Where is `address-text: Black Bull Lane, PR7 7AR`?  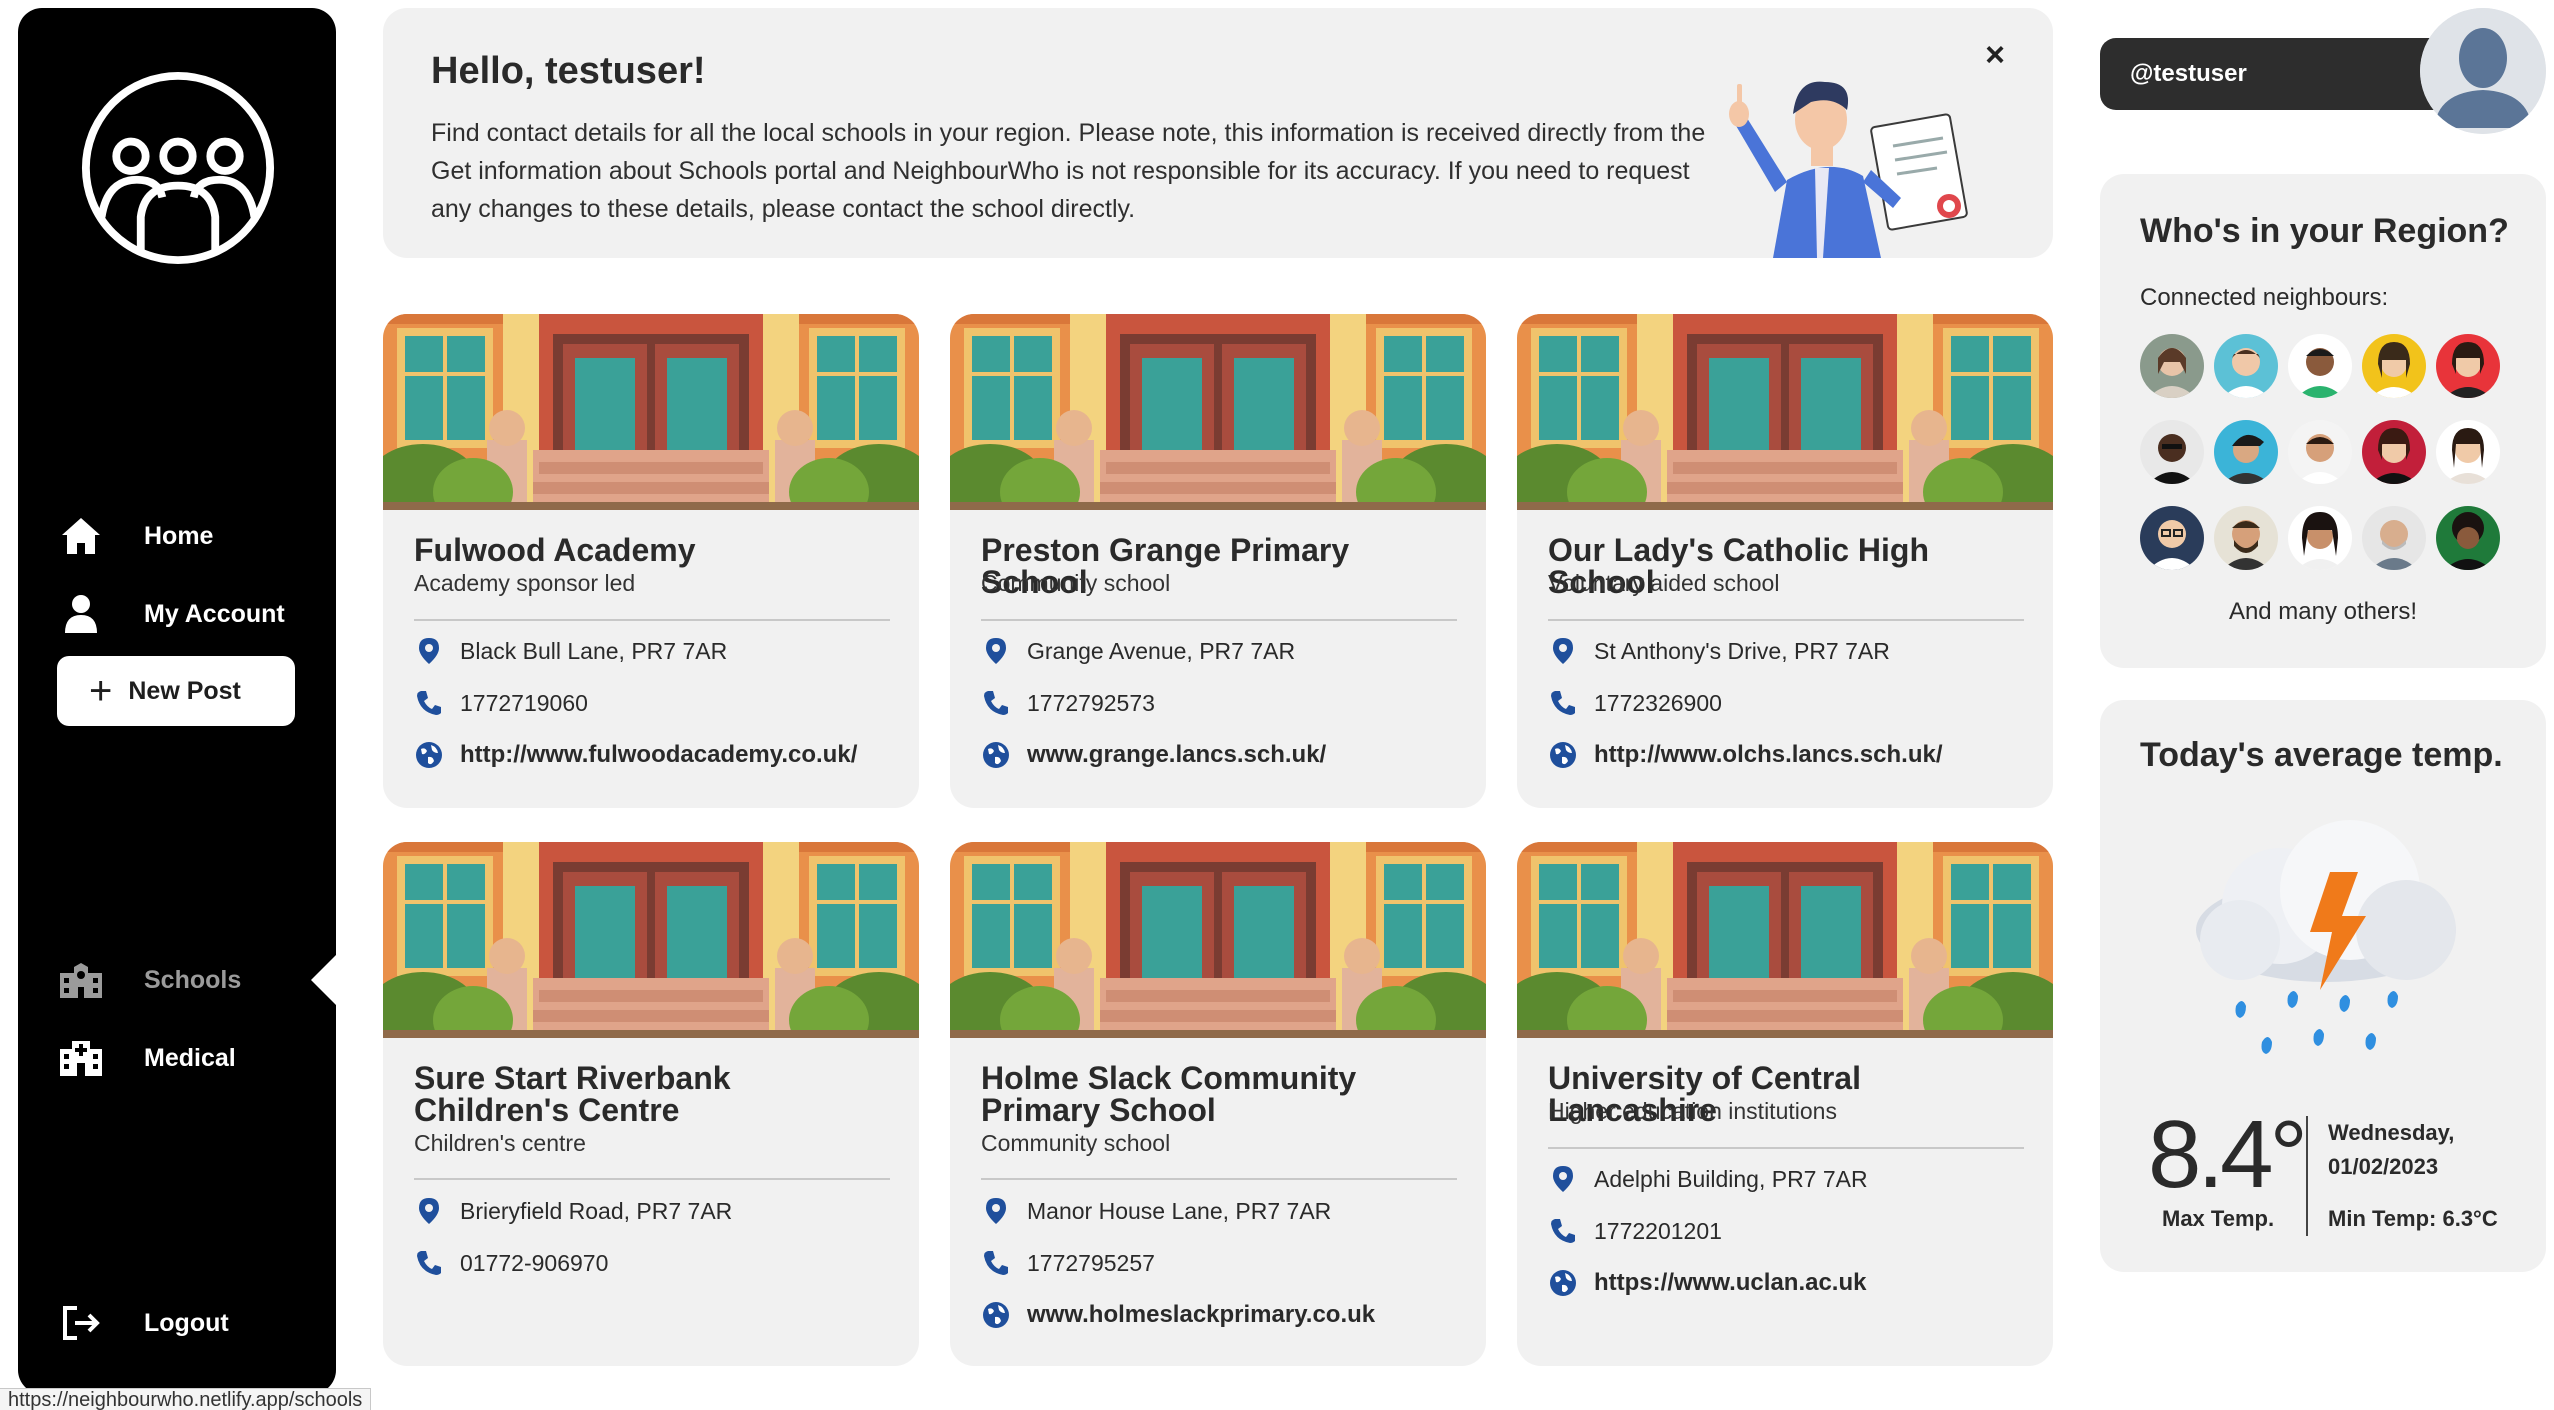 address-text: Black Bull Lane, PR7 7AR is located at coordinates (594, 650).